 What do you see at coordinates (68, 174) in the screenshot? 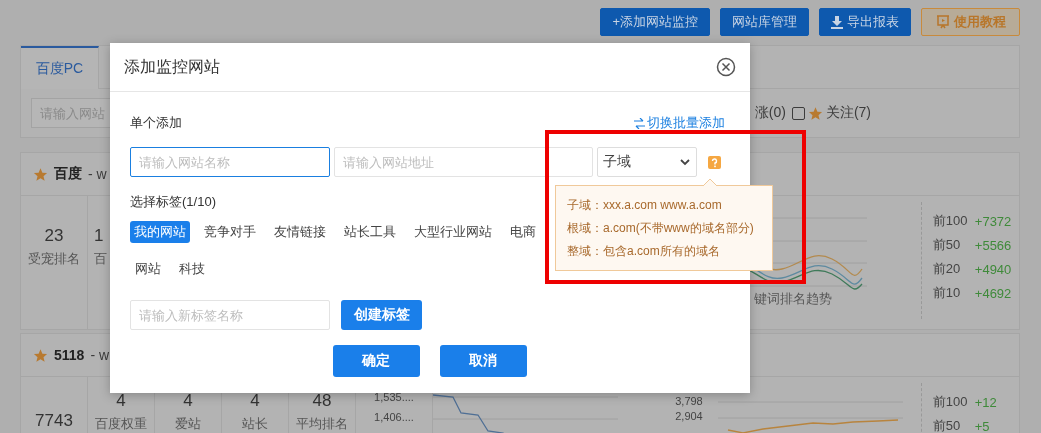
I see `site-name: 百度` at bounding box center [68, 174].